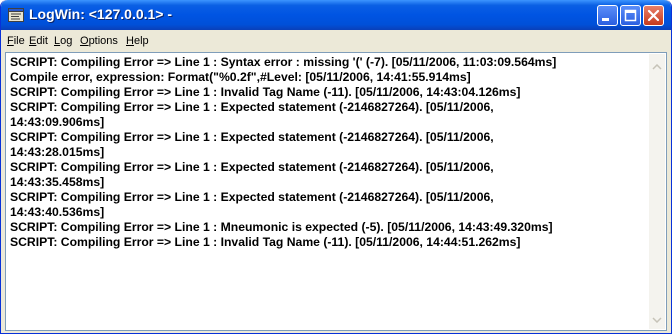 The height and width of the screenshot is (335, 672). What do you see at coordinates (607, 15) in the screenshot?
I see `minimize-button` at bounding box center [607, 15].